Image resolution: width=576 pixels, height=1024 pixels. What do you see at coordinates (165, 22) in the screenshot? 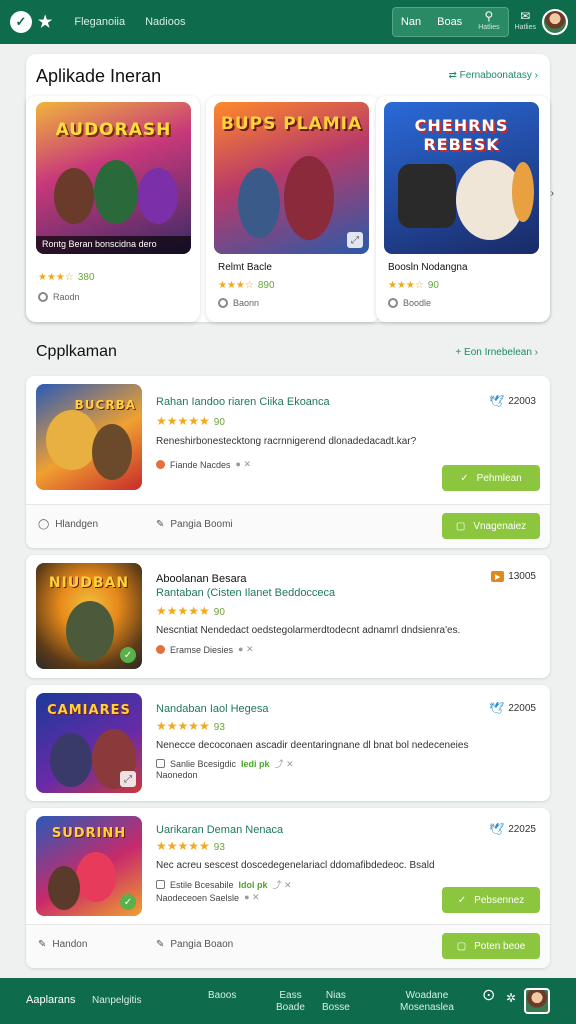
I see `nav-item-2: Nadioos` at bounding box center [165, 22].